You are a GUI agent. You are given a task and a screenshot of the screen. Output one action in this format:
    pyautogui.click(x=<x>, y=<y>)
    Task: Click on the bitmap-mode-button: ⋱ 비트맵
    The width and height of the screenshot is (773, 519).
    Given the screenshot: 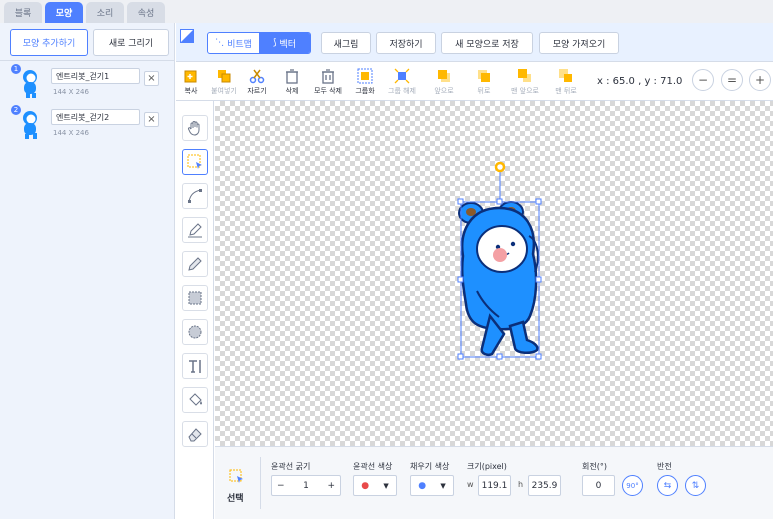 What is the action you would take?
    pyautogui.click(x=233, y=43)
    